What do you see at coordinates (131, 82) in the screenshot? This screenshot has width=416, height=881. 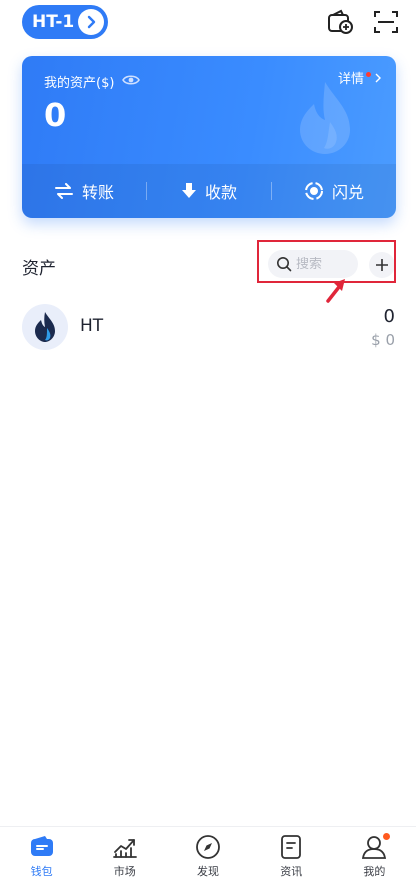 I see `eye-icon` at bounding box center [131, 82].